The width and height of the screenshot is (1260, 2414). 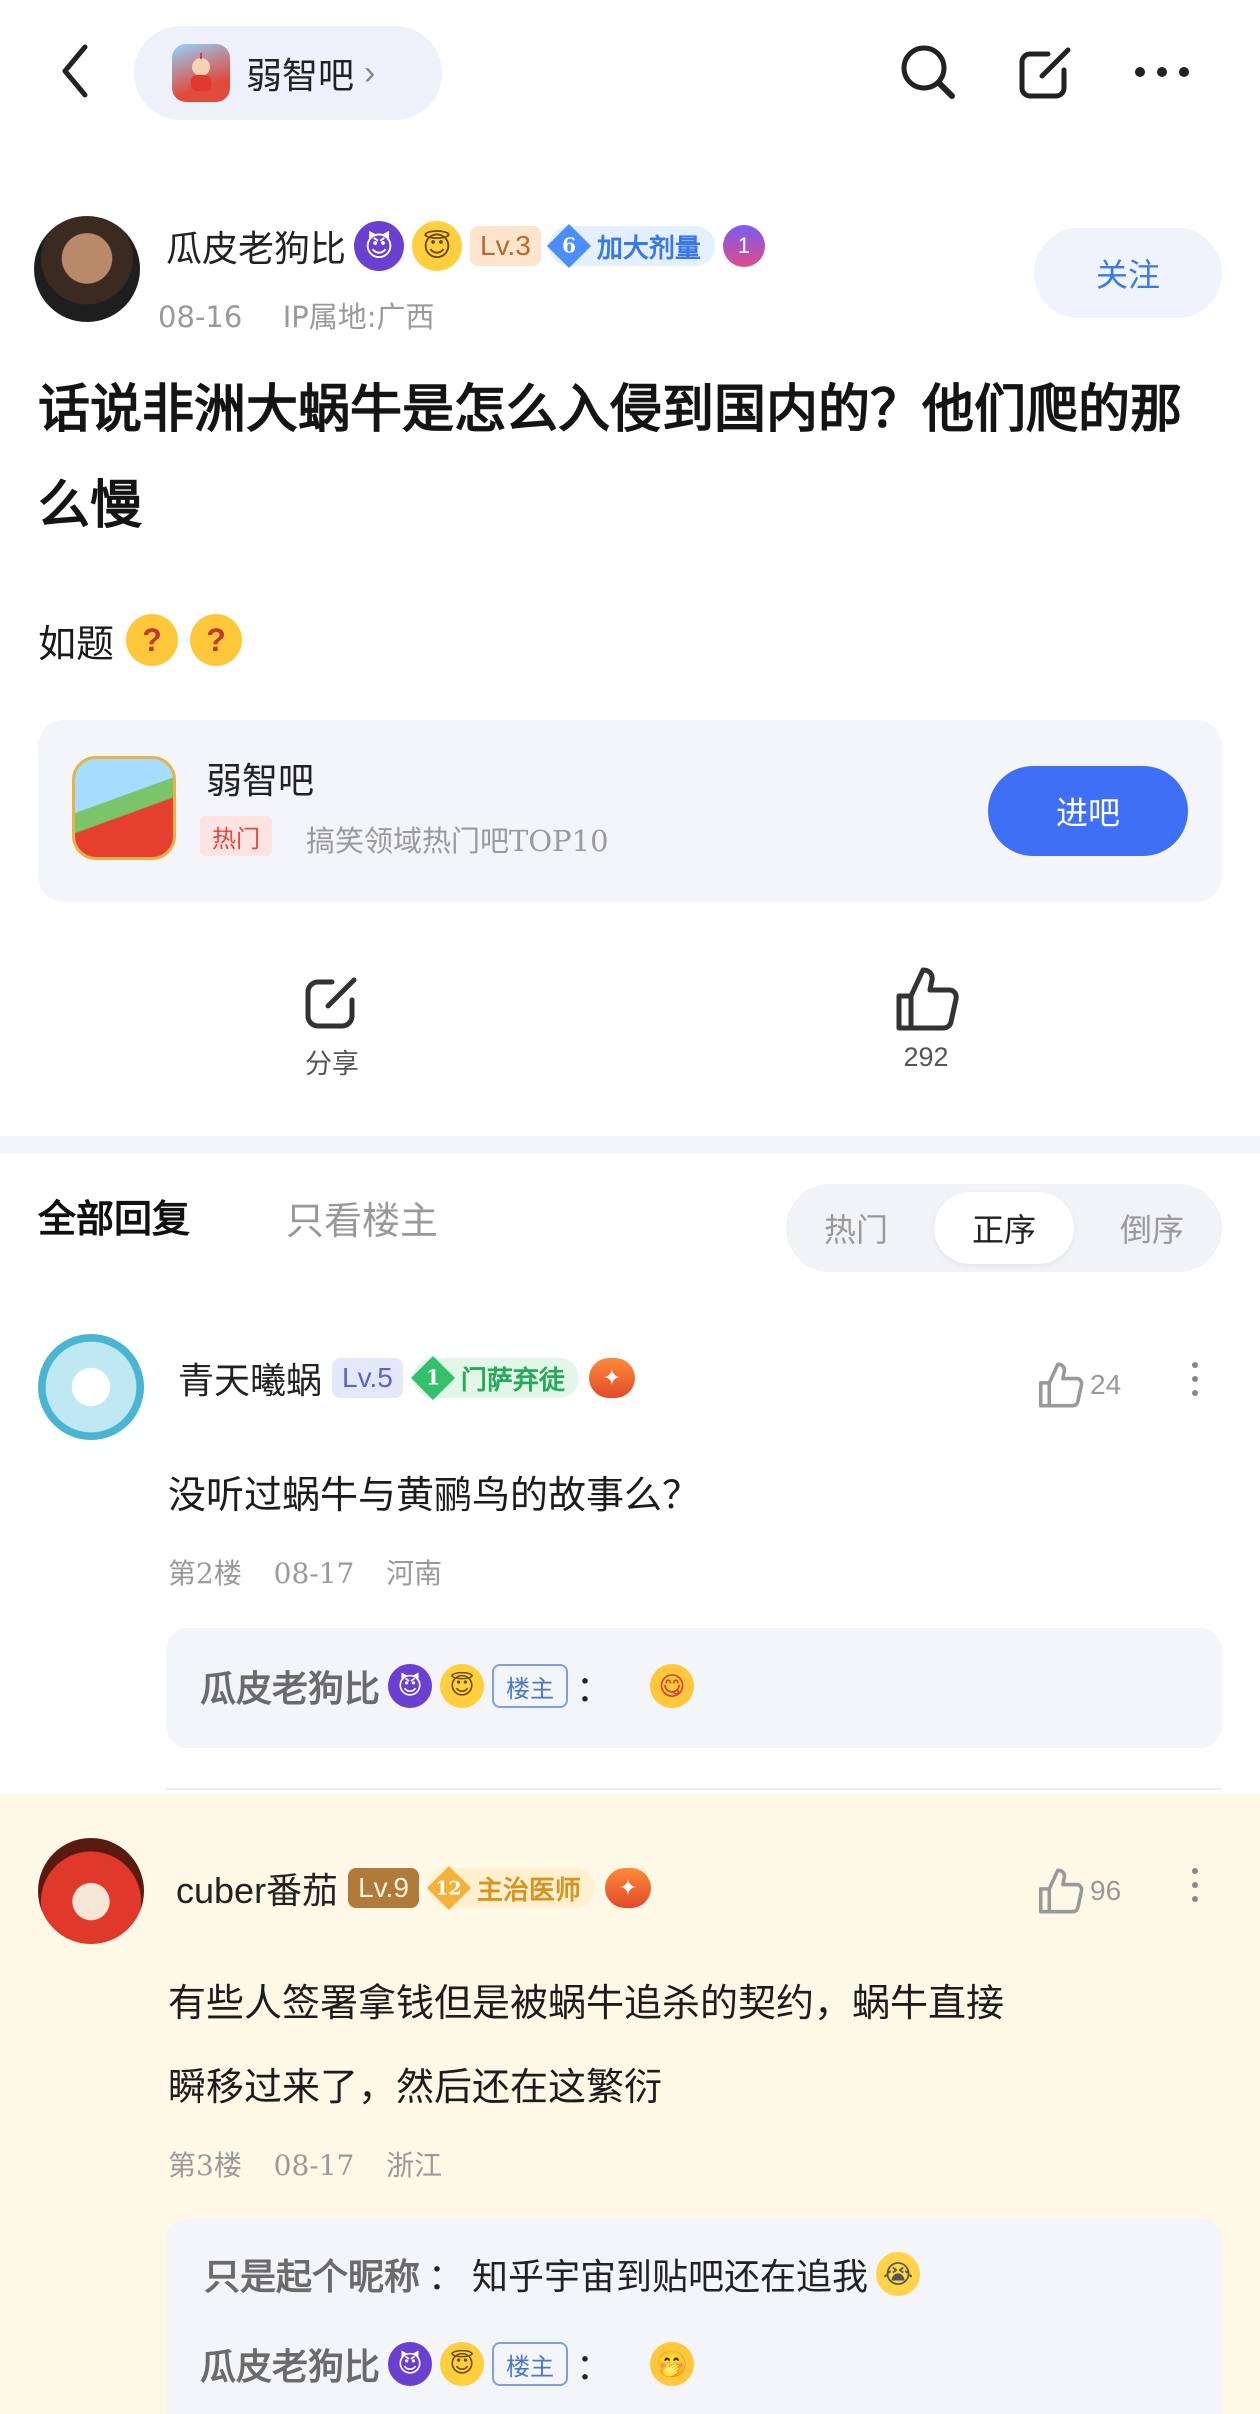 What do you see at coordinates (670, 2277) in the screenshot?
I see `sub-reply-text: 知乎宇宙到贴吧还在追我` at bounding box center [670, 2277].